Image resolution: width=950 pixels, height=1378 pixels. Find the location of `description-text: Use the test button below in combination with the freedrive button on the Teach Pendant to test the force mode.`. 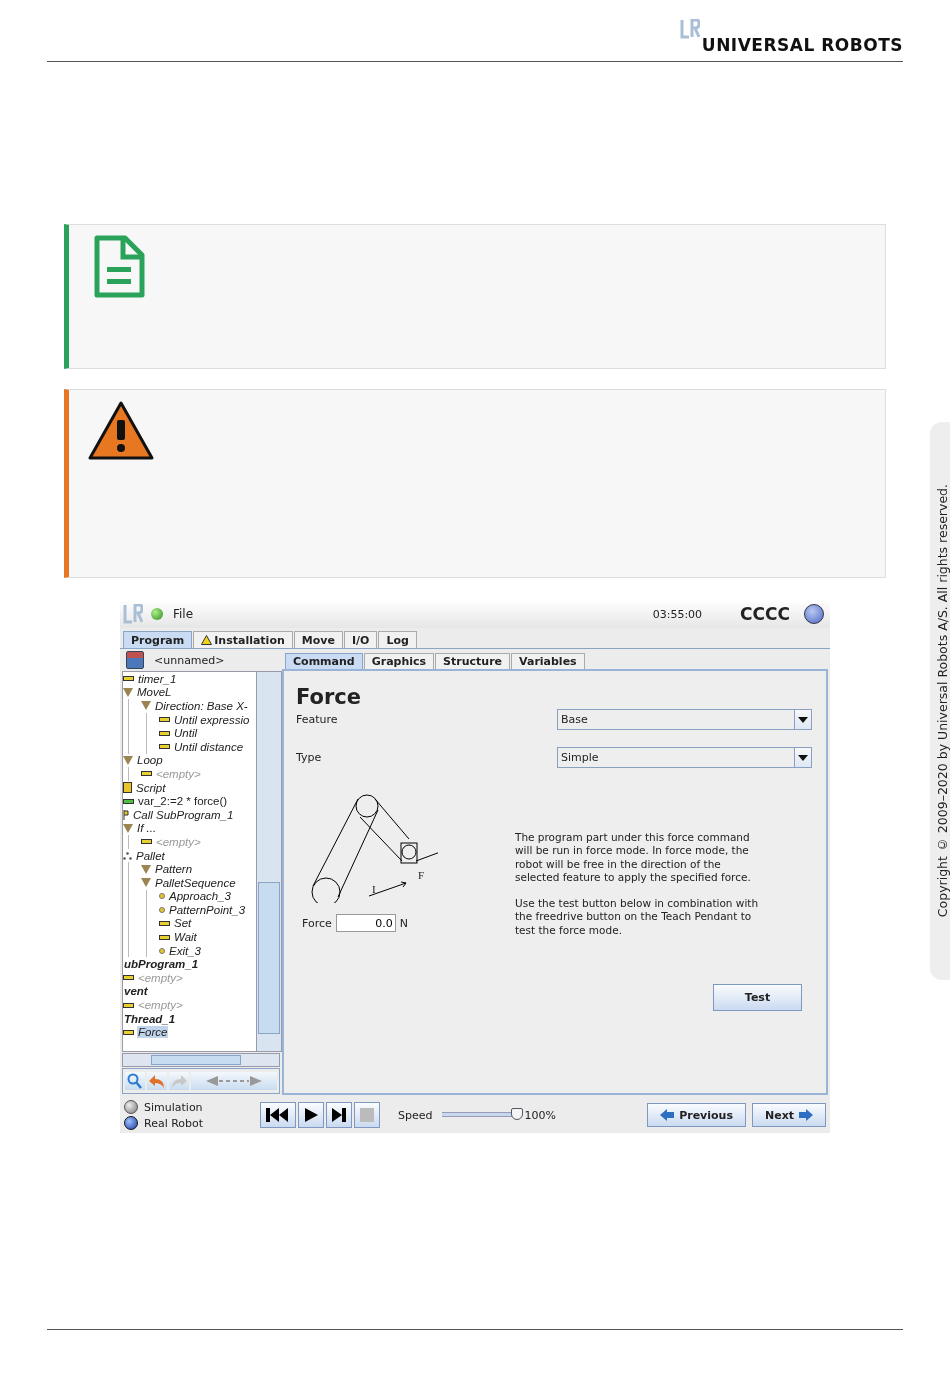

description-text: Use the test button below in combination with the freedrive button on the Teach Pendant to test the force mode. is located at coordinates (637, 917).